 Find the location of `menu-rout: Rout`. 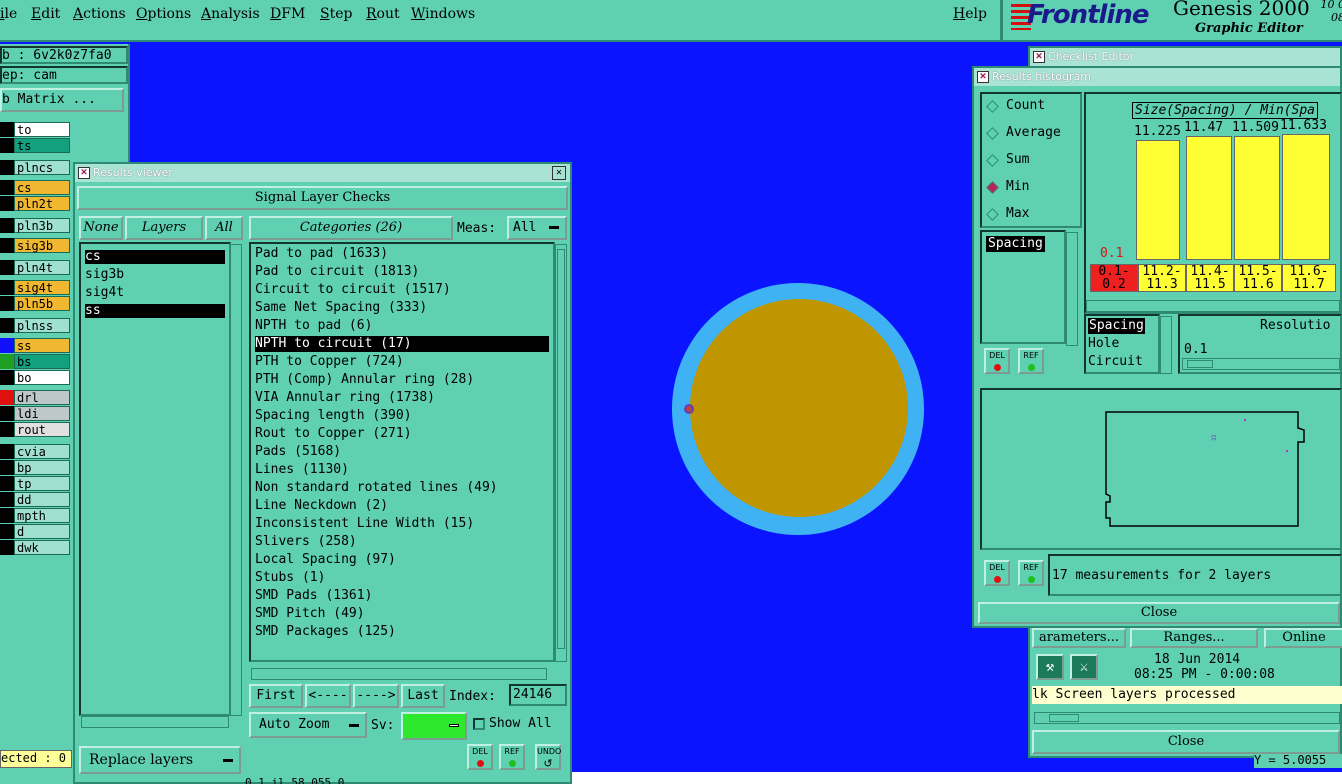

menu-rout: Rout is located at coordinates (383, 14).